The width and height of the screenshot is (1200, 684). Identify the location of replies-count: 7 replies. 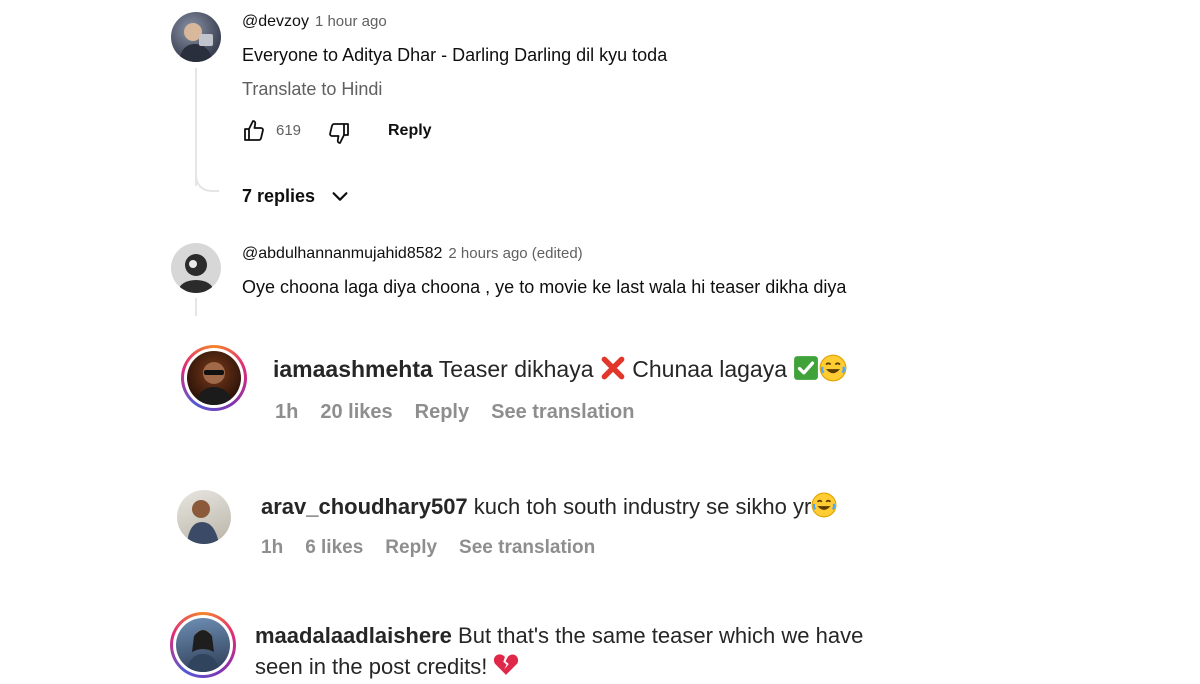
(279, 195).